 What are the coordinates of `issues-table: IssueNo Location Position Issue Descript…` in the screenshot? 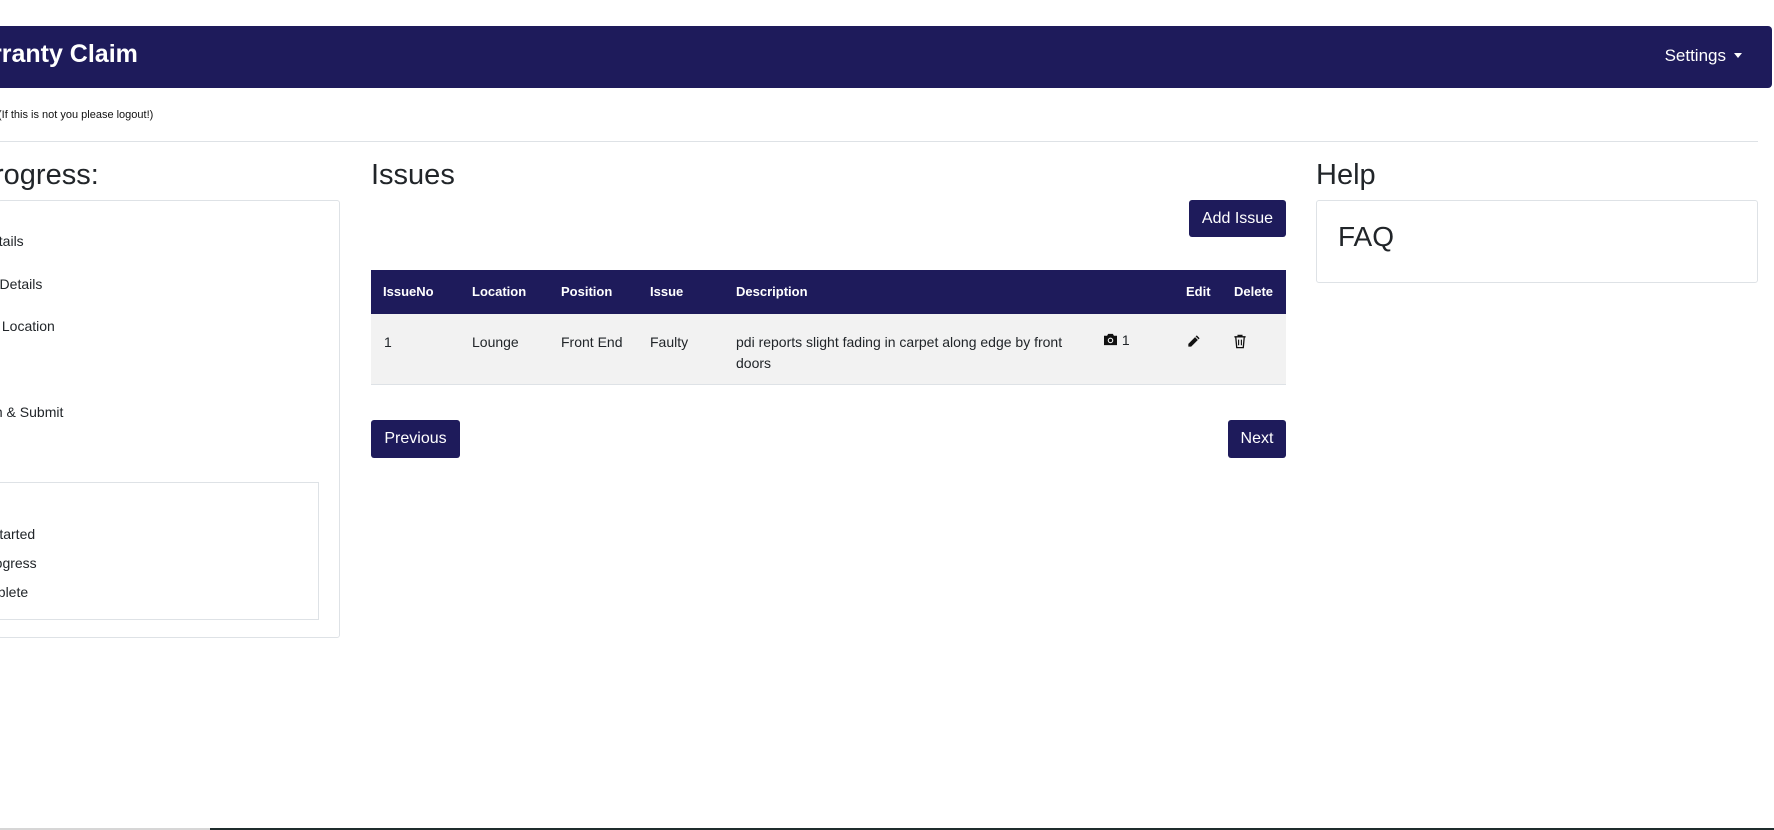 It's located at (828, 327).